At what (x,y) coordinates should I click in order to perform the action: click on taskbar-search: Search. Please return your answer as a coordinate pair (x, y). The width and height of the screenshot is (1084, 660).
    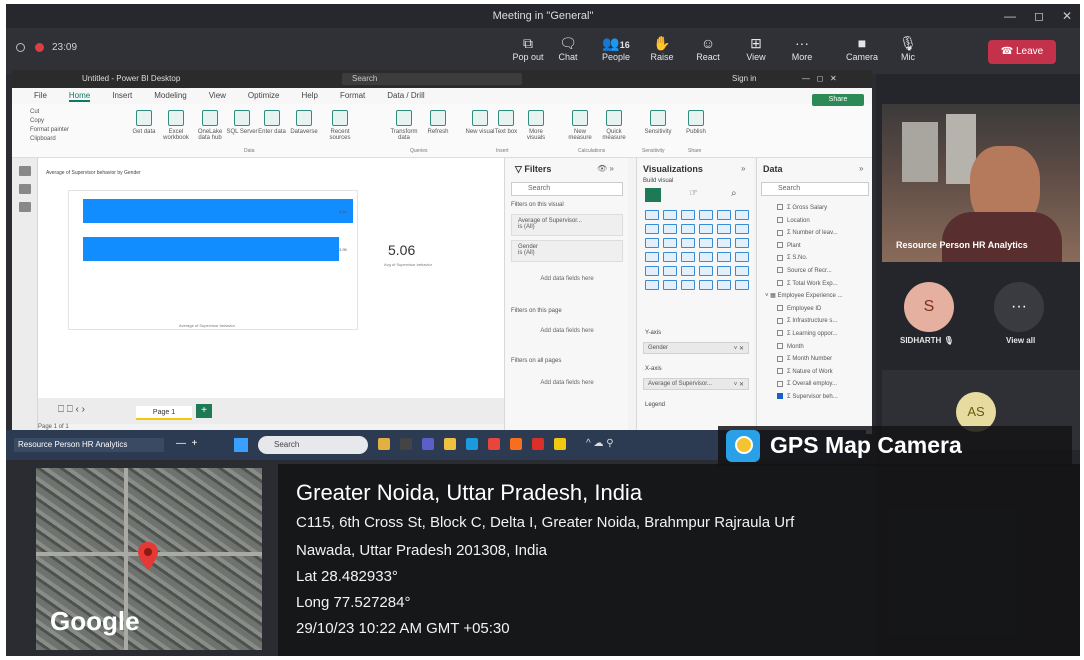
    Looking at the image, I should click on (313, 445).